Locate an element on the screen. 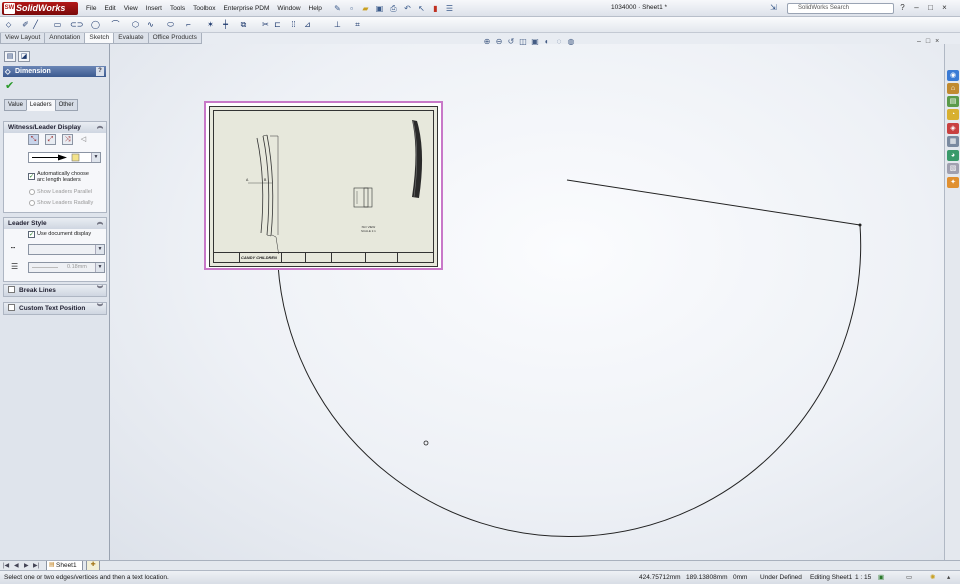 This screenshot has width=960, height=584. leaders-radial-radio is located at coordinates (32, 203).